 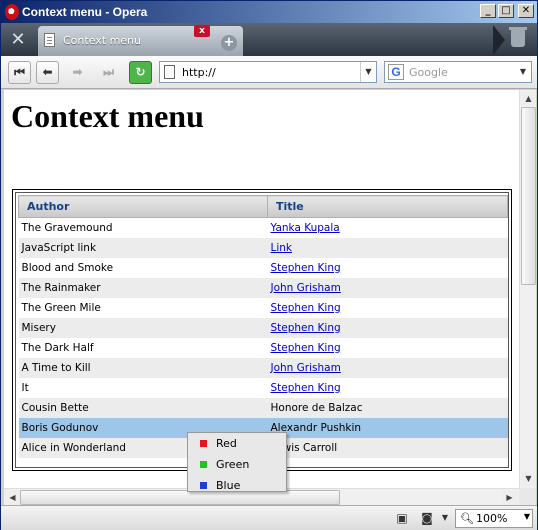 I want to click on red-swatch-icon, so click(x=203, y=443).